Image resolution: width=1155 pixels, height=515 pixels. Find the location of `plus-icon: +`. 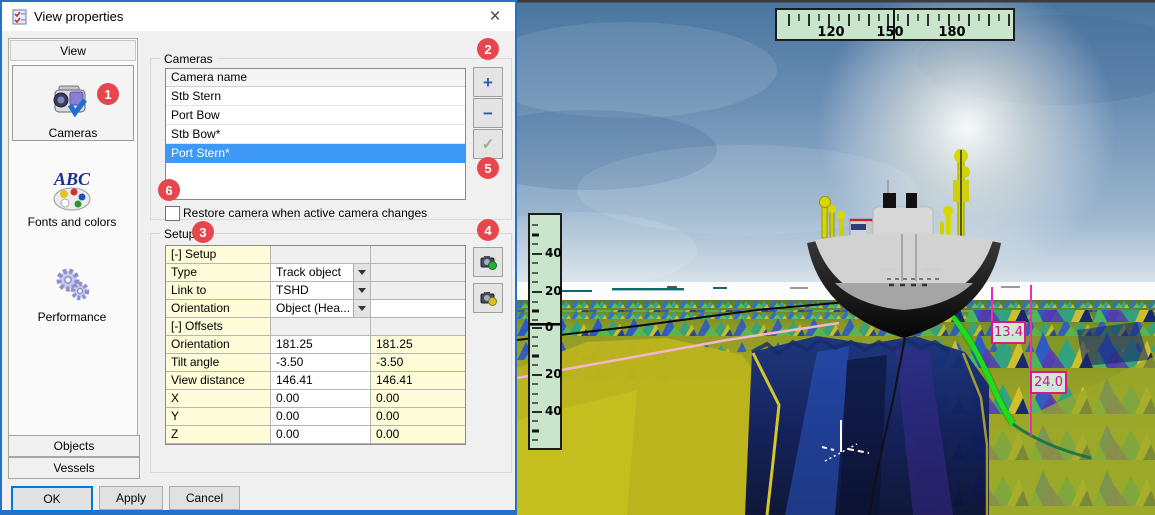

plus-icon: + is located at coordinates (488, 82).